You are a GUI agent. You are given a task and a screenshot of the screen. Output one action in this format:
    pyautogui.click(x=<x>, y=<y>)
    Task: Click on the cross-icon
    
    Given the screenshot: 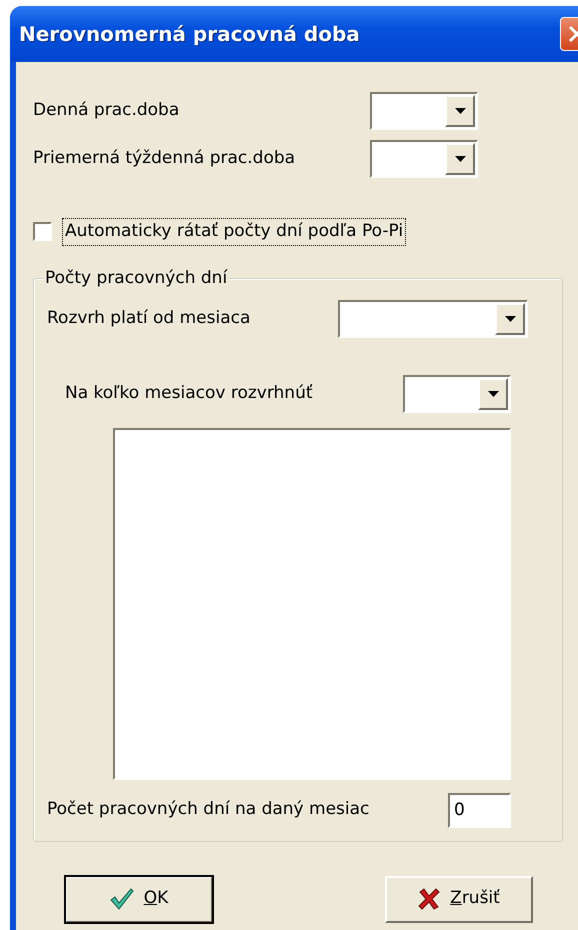 What is the action you would take?
    pyautogui.click(x=429, y=899)
    